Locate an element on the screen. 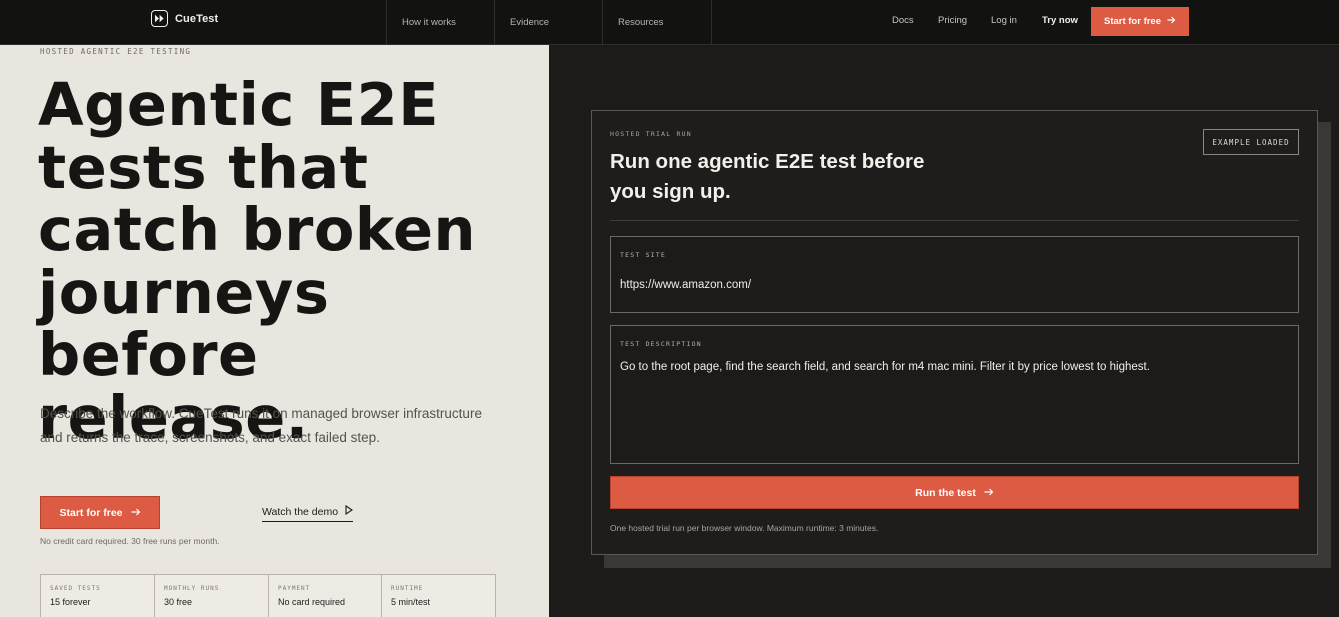  stat-value: 30 free is located at coordinates (178, 602).